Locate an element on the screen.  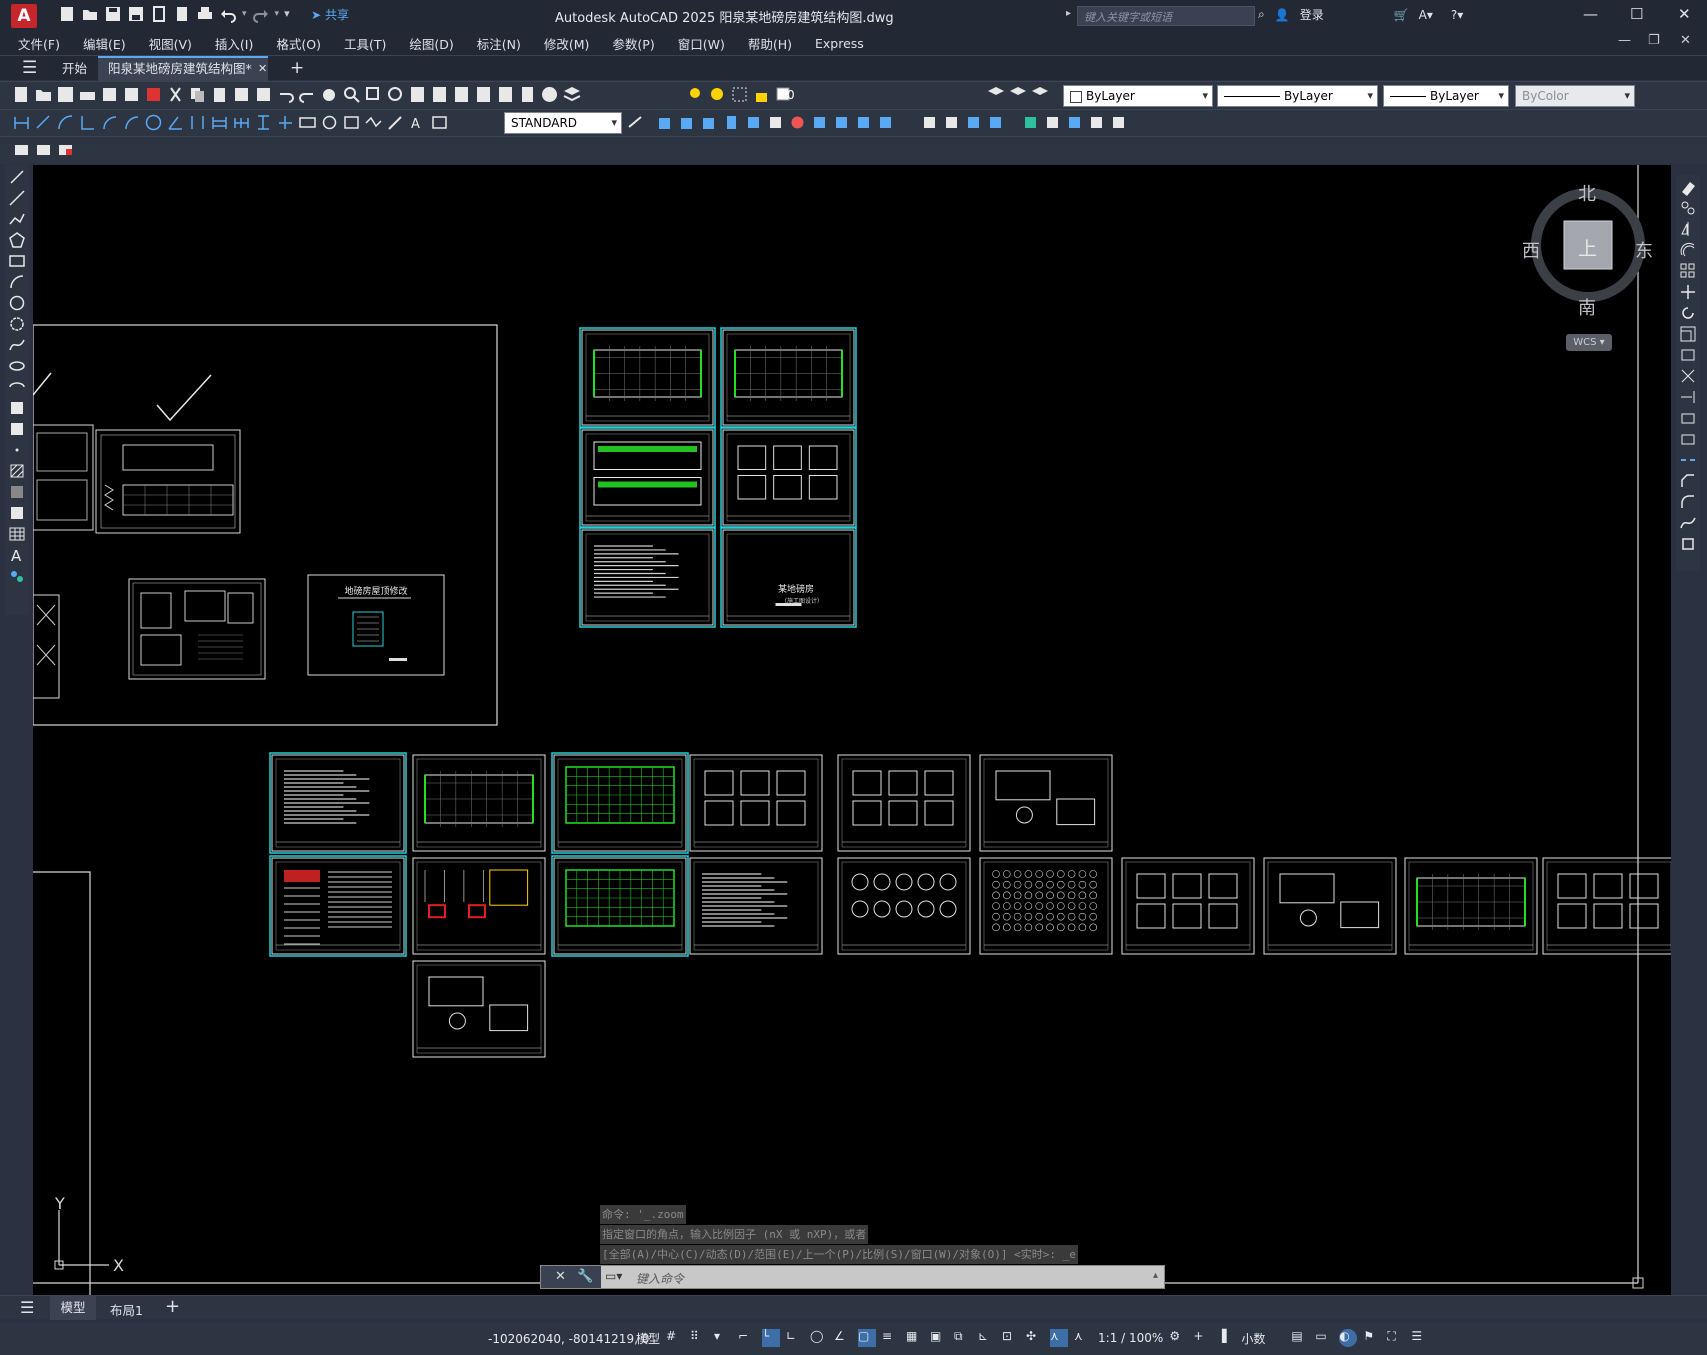
autodesk-a360-icon: A▾ is located at coordinates (1426, 15).